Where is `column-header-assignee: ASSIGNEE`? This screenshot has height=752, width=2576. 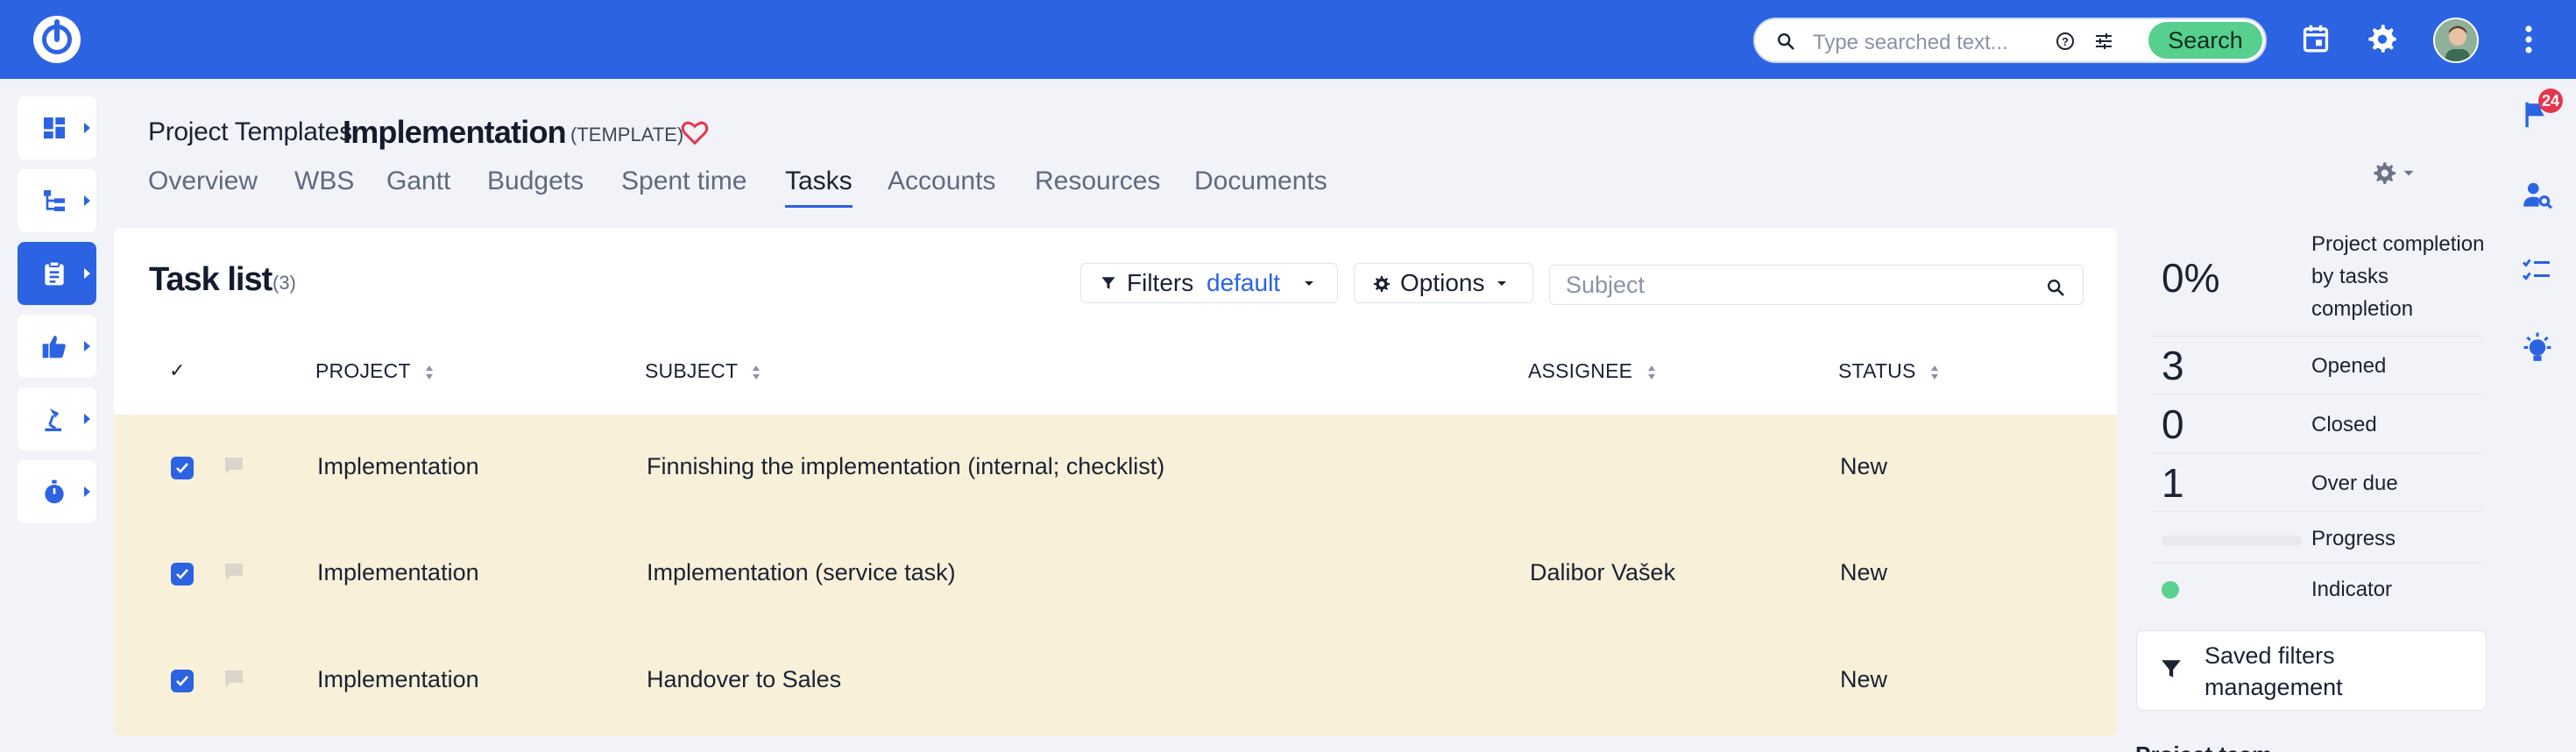 column-header-assignee: ASSIGNEE is located at coordinates (1592, 371).